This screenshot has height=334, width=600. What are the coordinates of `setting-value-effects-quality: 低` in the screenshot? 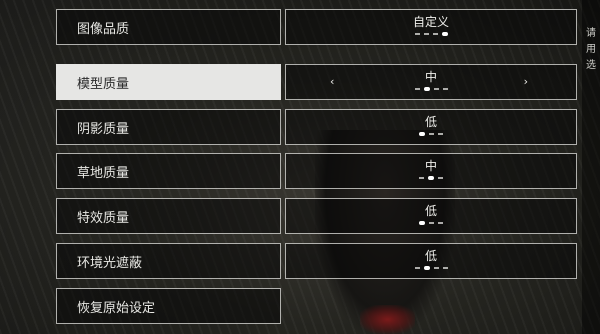 It's located at (431, 216).